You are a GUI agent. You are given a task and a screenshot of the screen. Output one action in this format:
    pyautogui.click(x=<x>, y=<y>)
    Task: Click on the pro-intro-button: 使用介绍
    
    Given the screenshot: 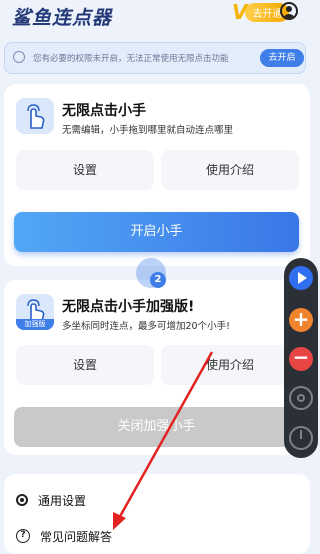 What is the action you would take?
    pyautogui.click(x=230, y=365)
    